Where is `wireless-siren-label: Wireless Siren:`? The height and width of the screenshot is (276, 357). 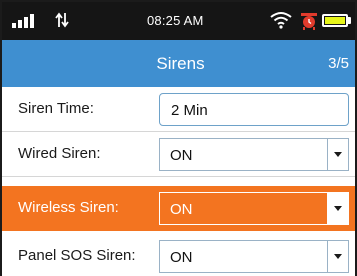
wireless-siren-label: Wireless Siren: is located at coordinates (68, 207).